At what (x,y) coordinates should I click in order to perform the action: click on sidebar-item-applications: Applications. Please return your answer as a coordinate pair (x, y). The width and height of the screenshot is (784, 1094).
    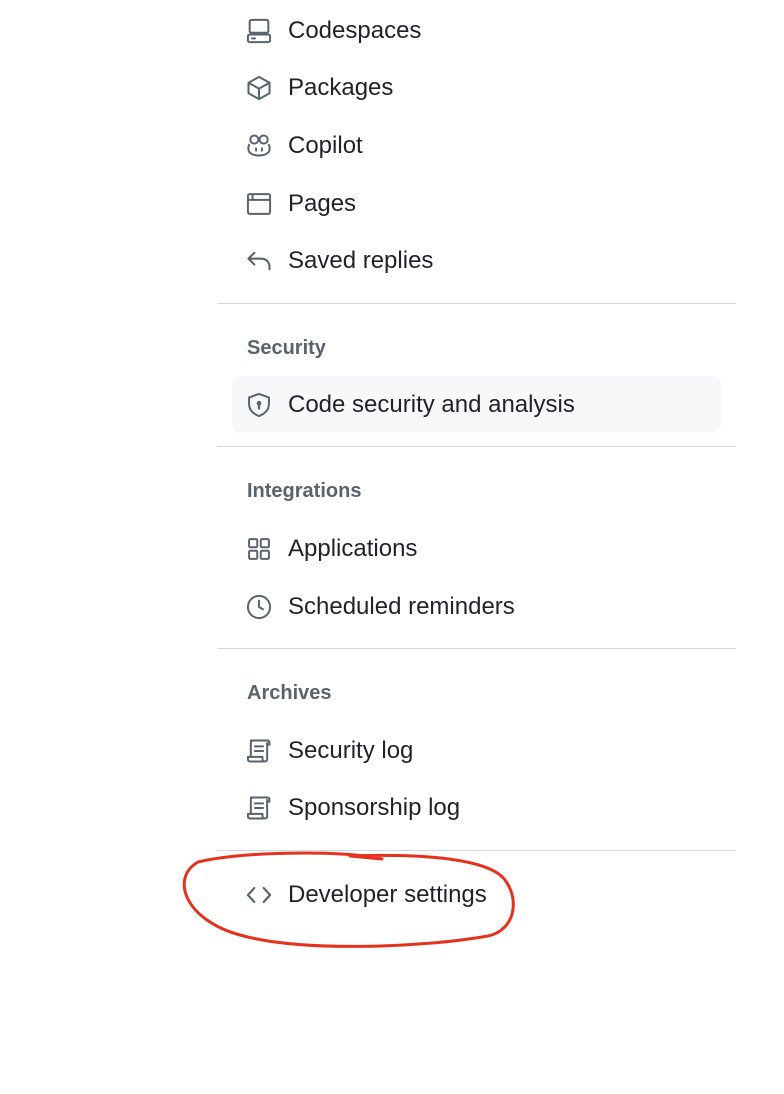
    Looking at the image, I should click on (476, 549).